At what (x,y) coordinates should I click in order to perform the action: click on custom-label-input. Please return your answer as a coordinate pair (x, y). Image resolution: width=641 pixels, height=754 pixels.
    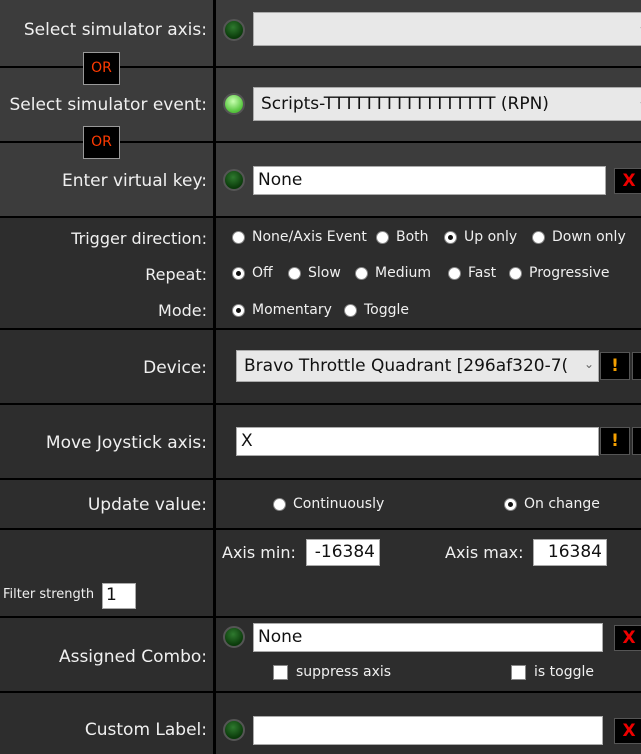
    Looking at the image, I should click on (428, 730).